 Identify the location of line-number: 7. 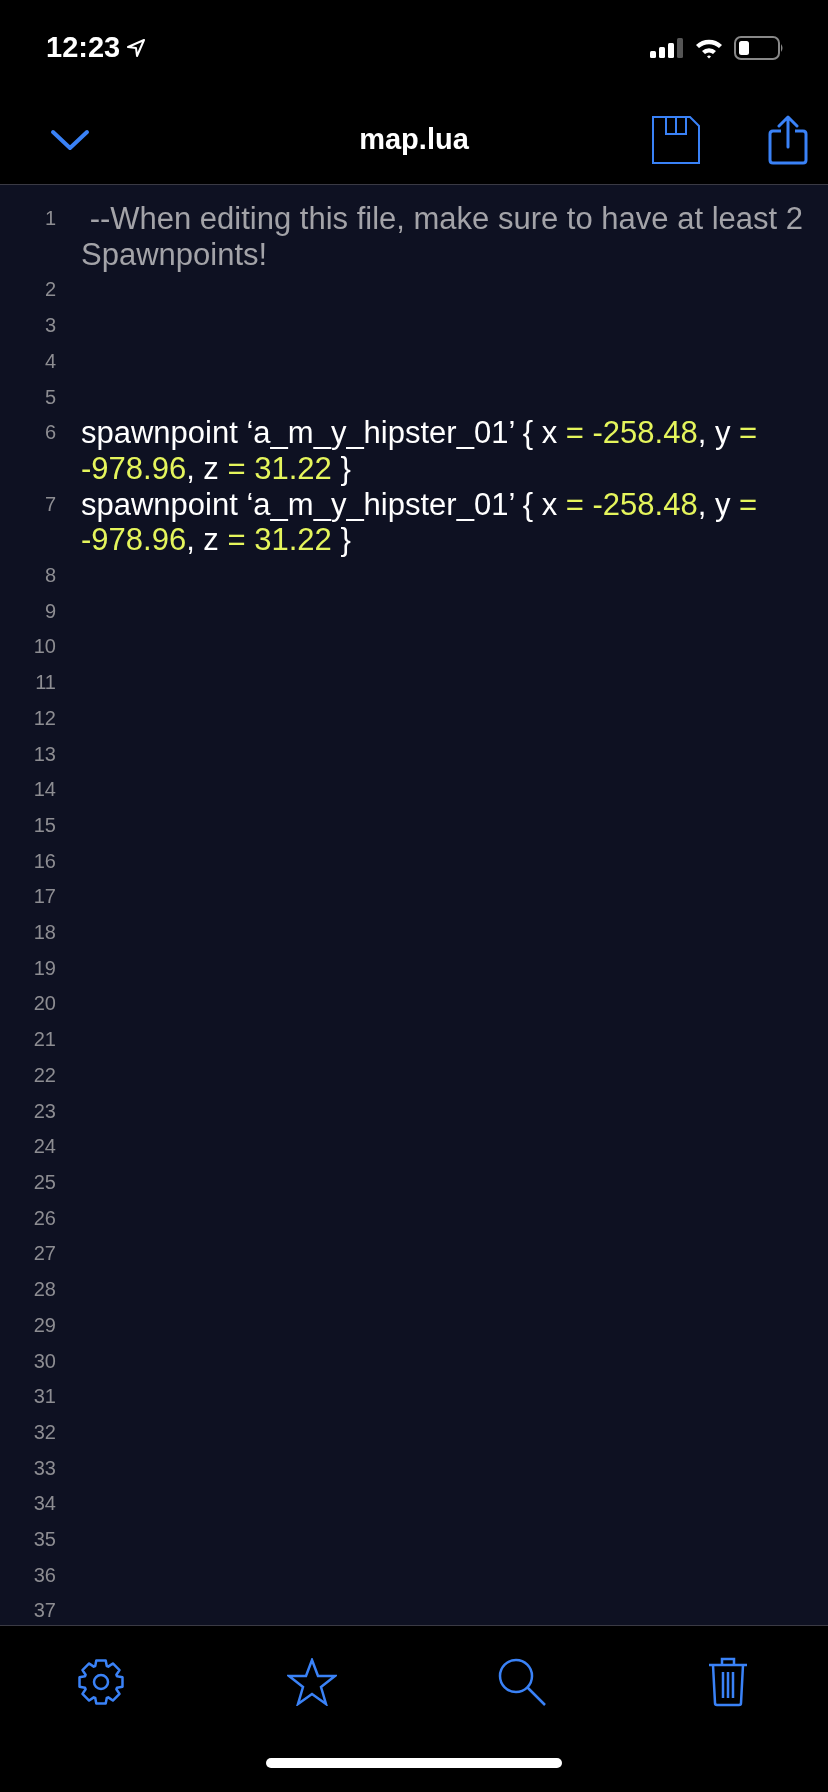
(49, 504).